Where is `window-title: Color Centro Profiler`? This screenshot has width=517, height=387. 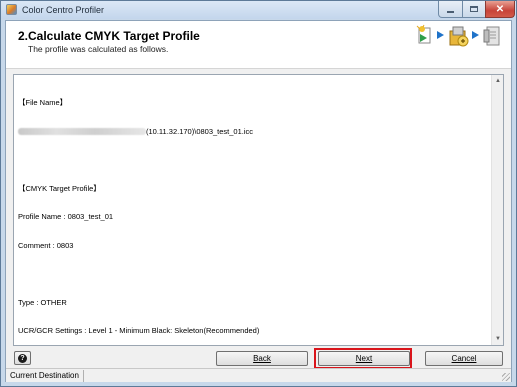
window-title: Color Centro Profiler is located at coordinates (63, 10).